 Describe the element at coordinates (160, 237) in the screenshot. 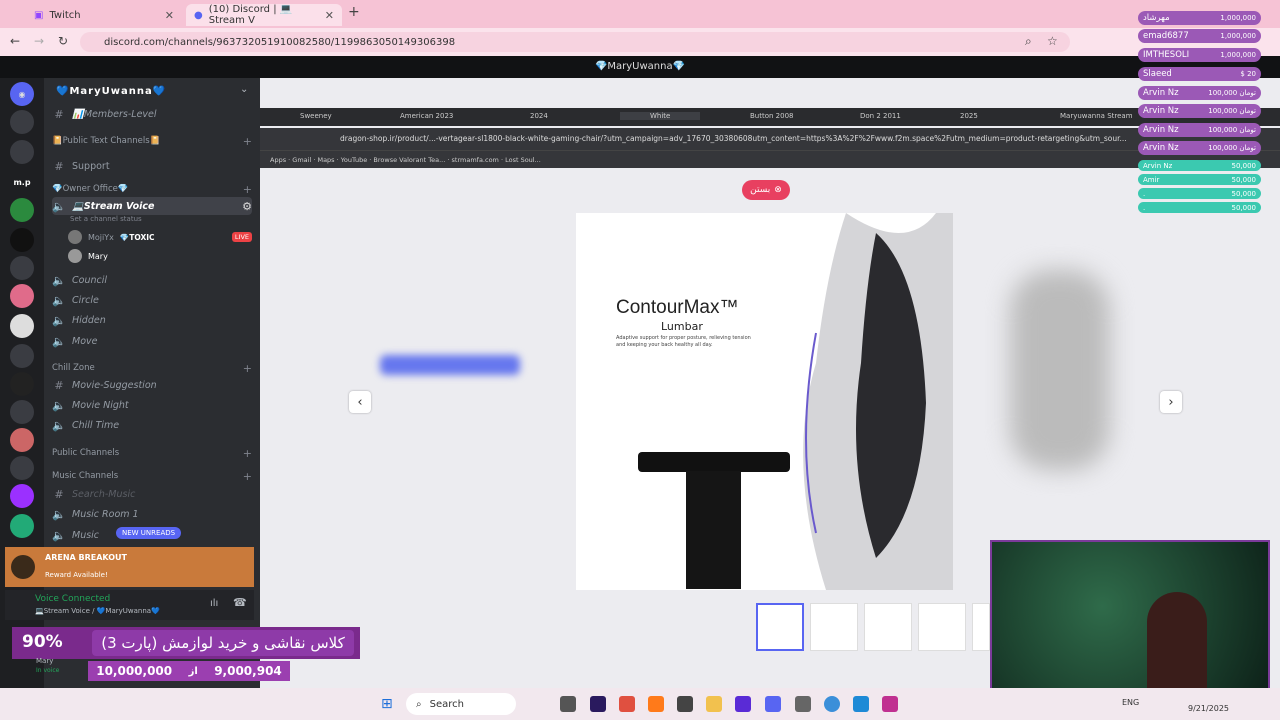

I see `voice-user-mojiyx: MojiYx 💎TOXIC LIVE` at that location.